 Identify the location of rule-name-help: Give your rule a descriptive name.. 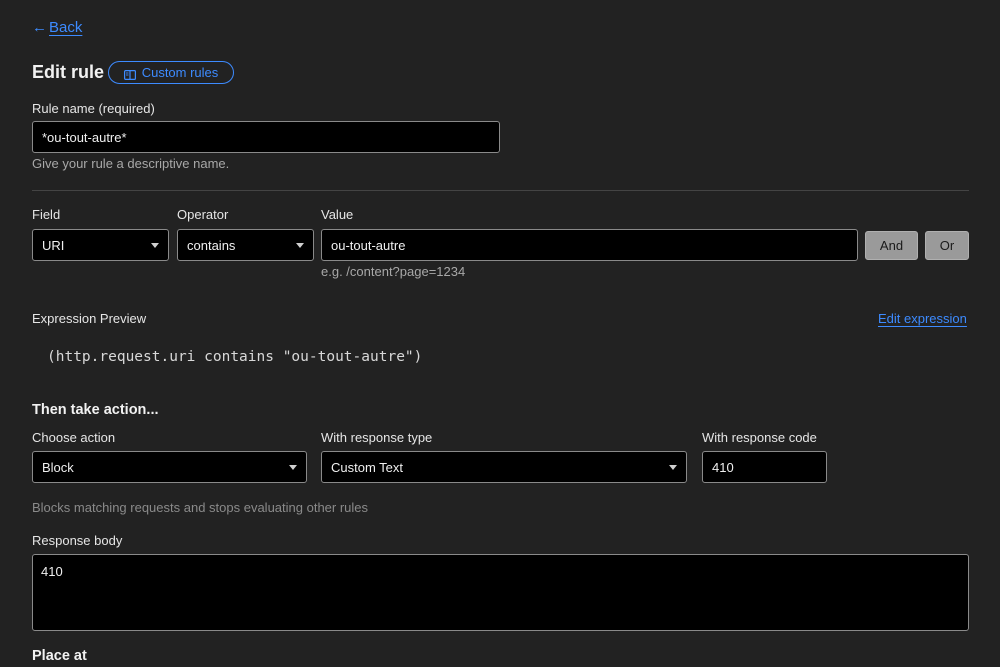
(131, 163).